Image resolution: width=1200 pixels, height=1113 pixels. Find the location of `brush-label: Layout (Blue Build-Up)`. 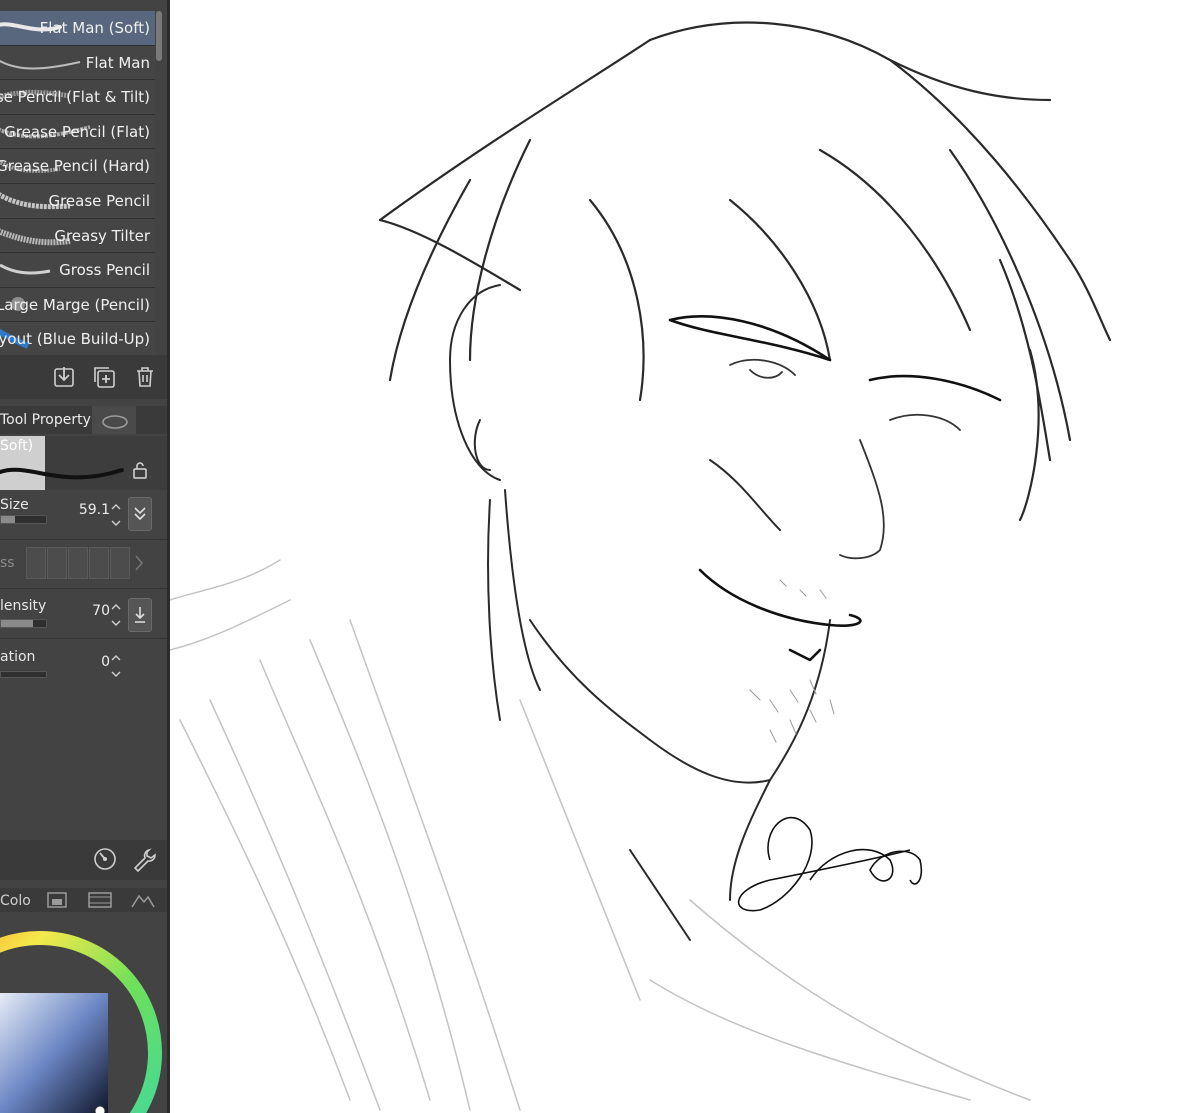

brush-label: Layout (Blue Build-Up) is located at coordinates (75, 339).